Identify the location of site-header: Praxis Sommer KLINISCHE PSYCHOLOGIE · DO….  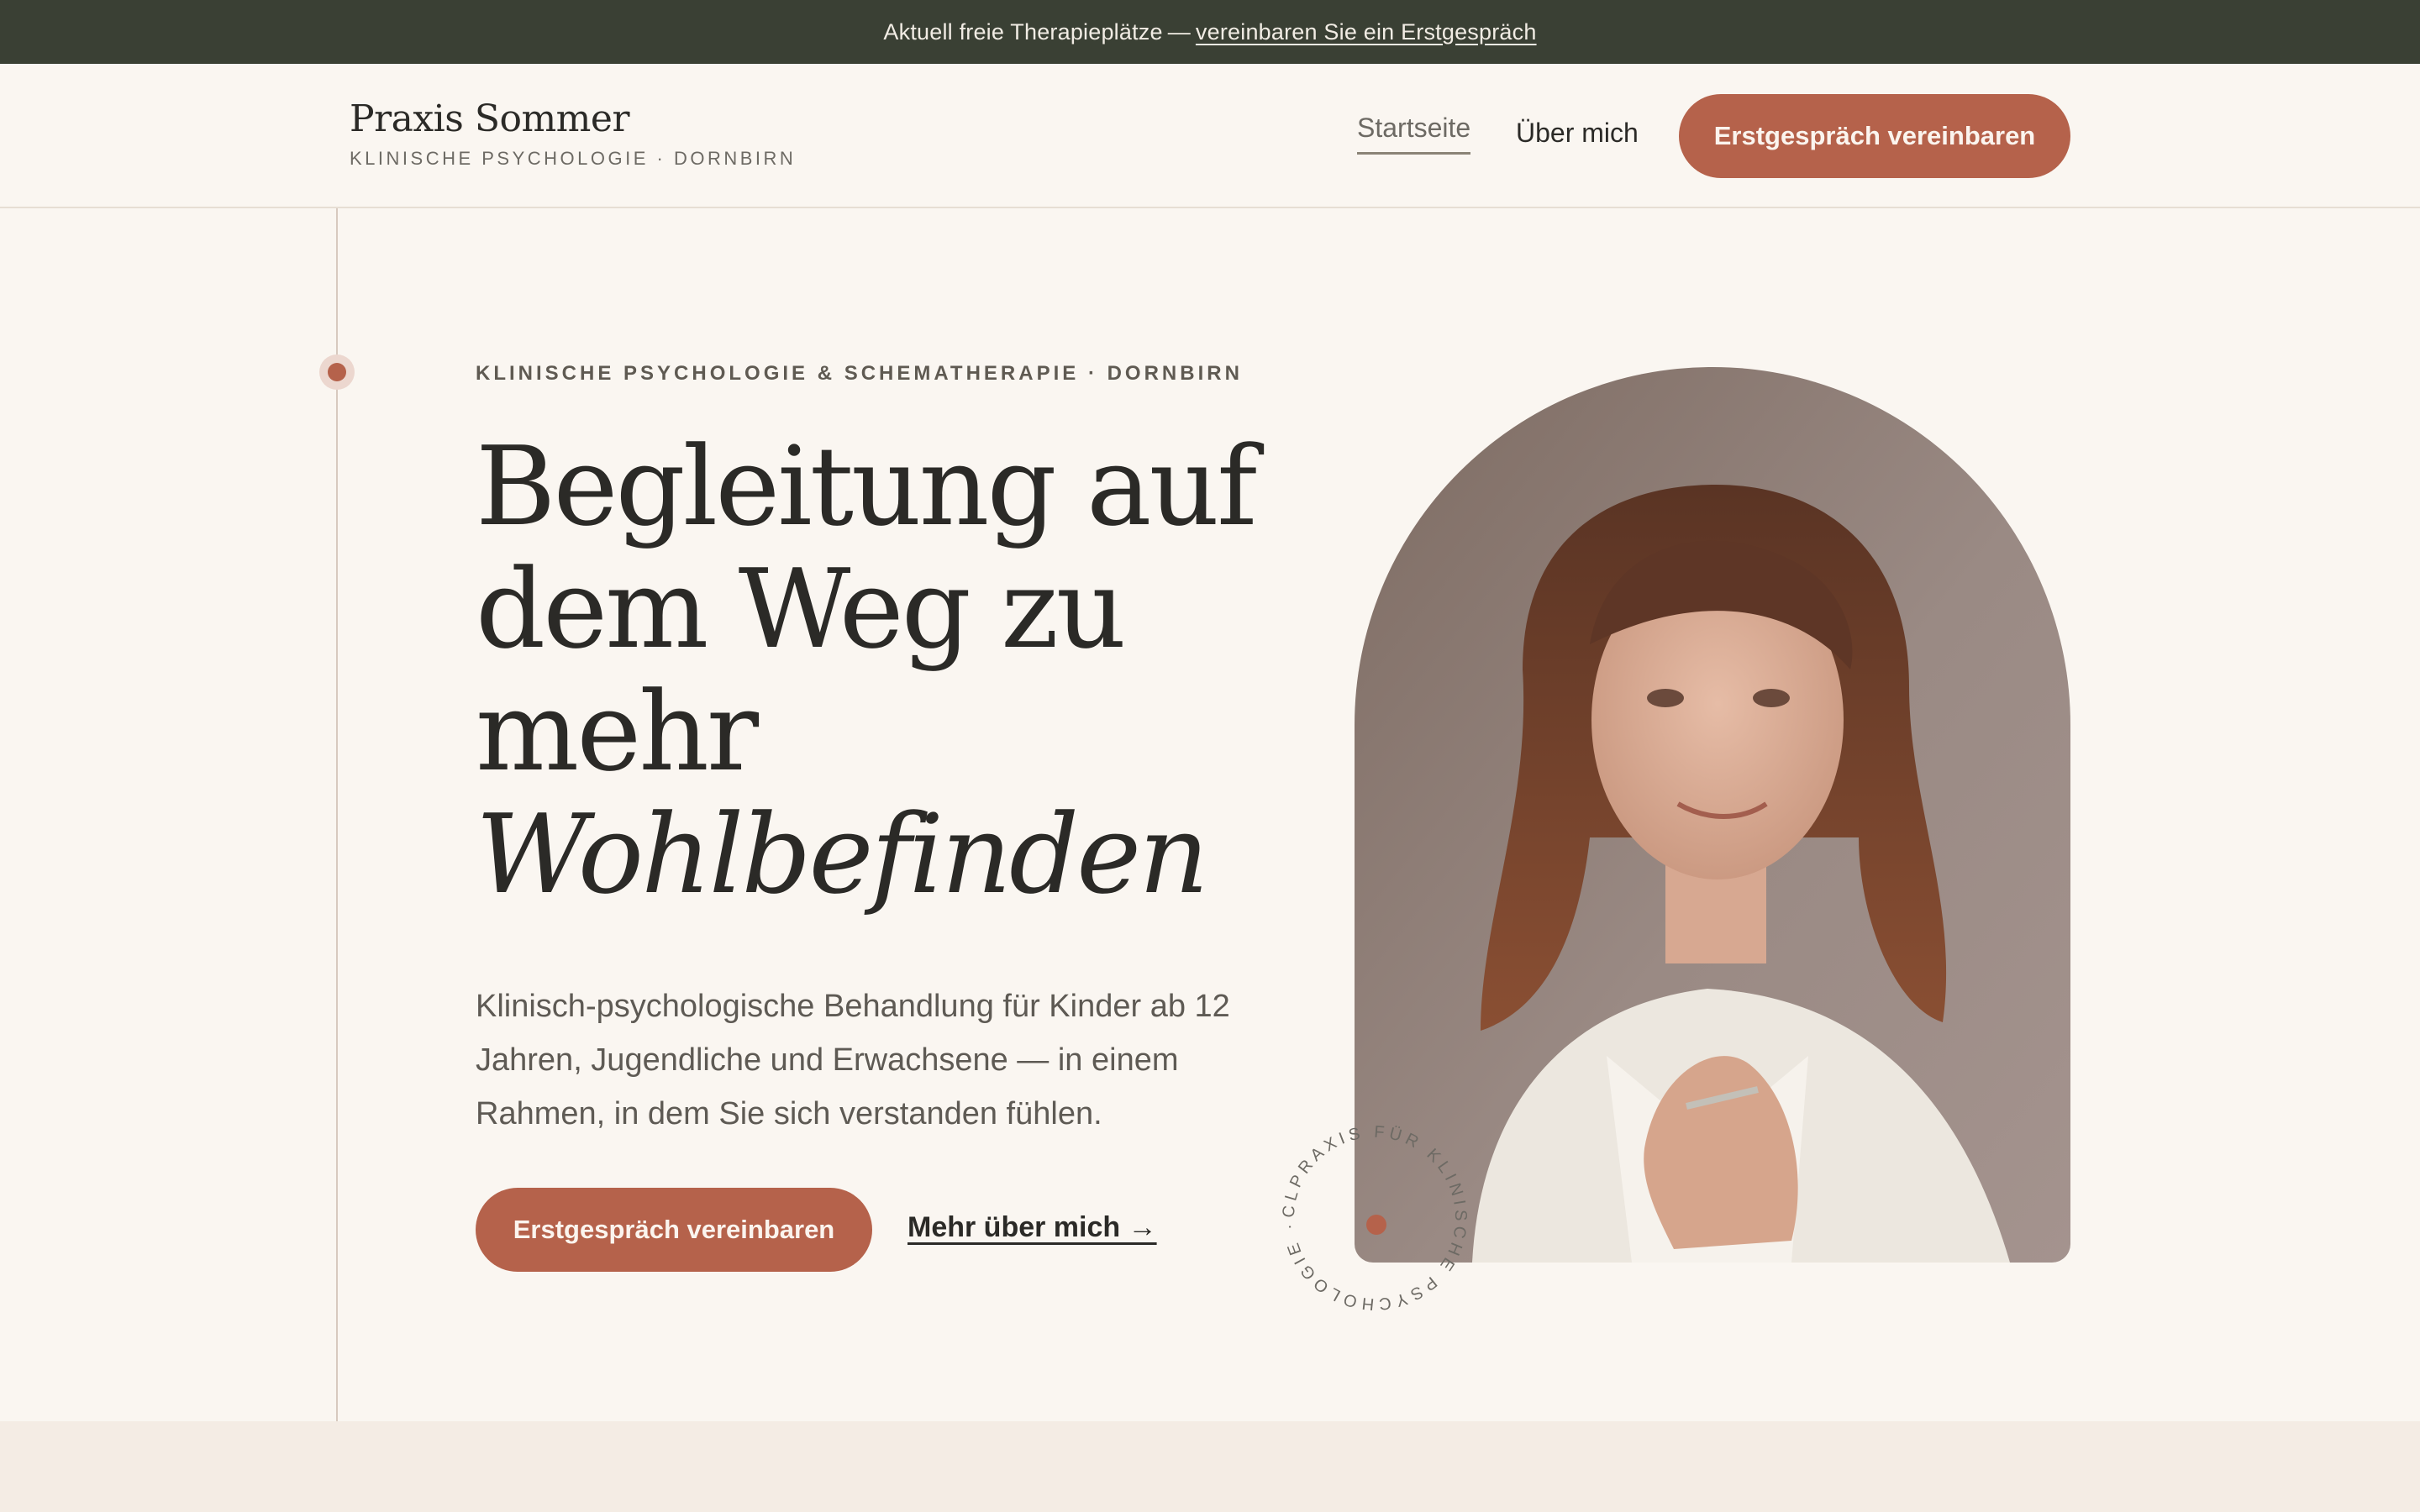
(1210, 136).